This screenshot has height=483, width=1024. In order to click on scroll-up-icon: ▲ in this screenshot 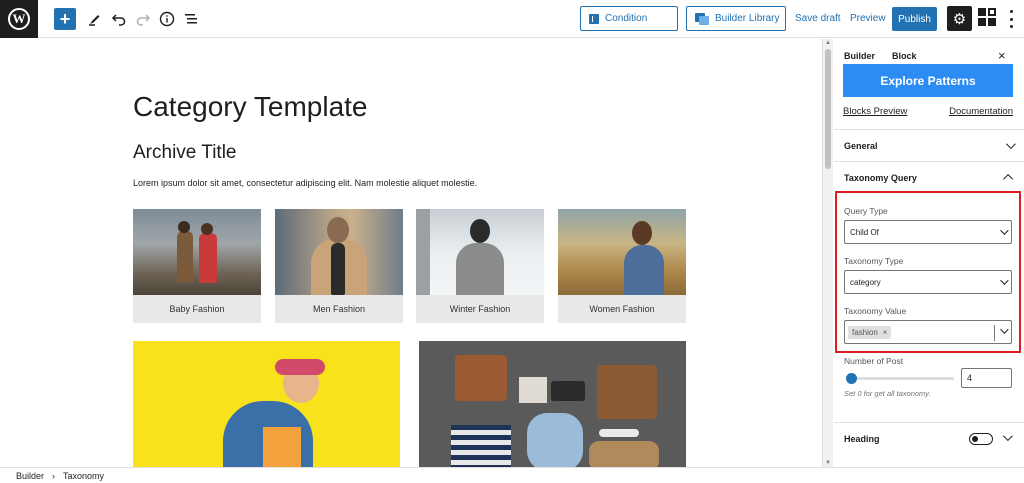, I will do `click(828, 43)`.